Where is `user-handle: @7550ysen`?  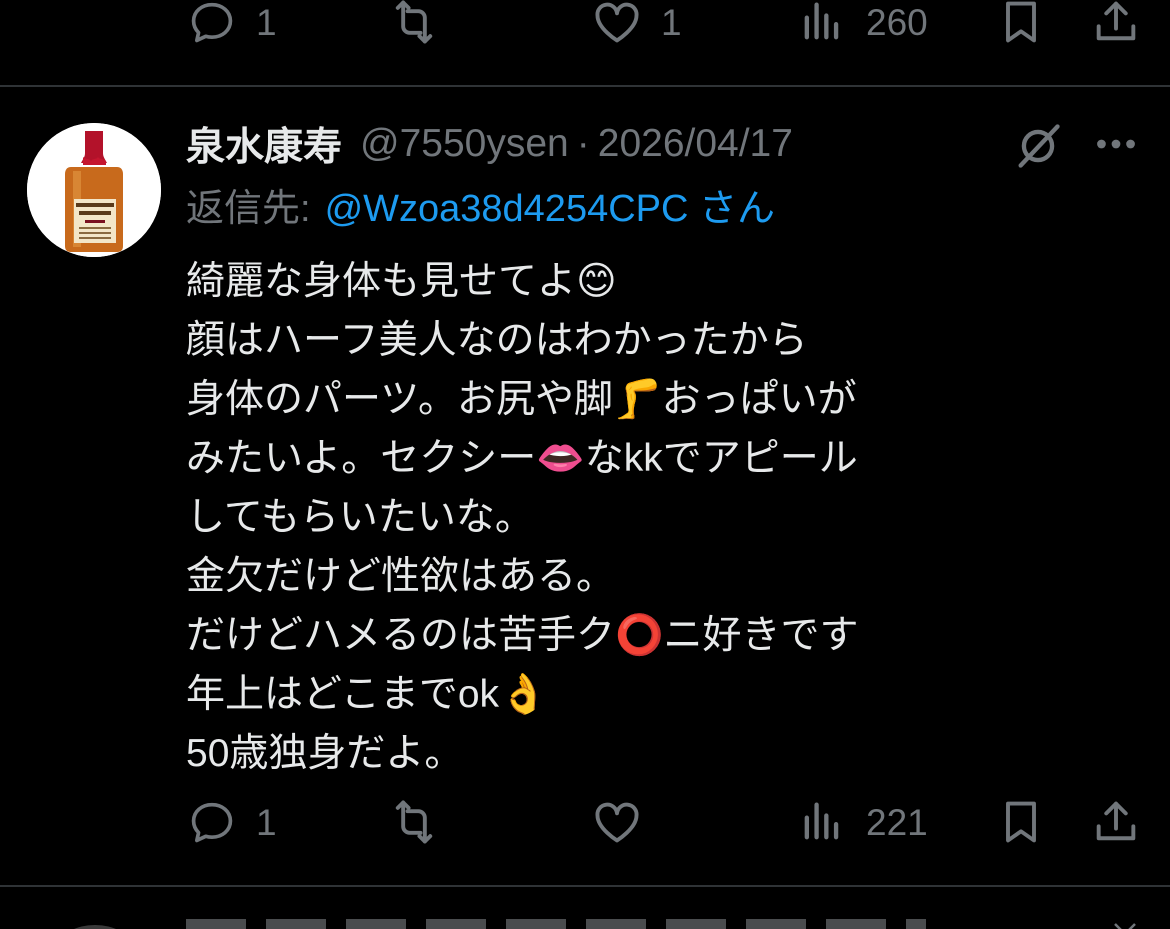 user-handle: @7550ysen is located at coordinates (464, 144).